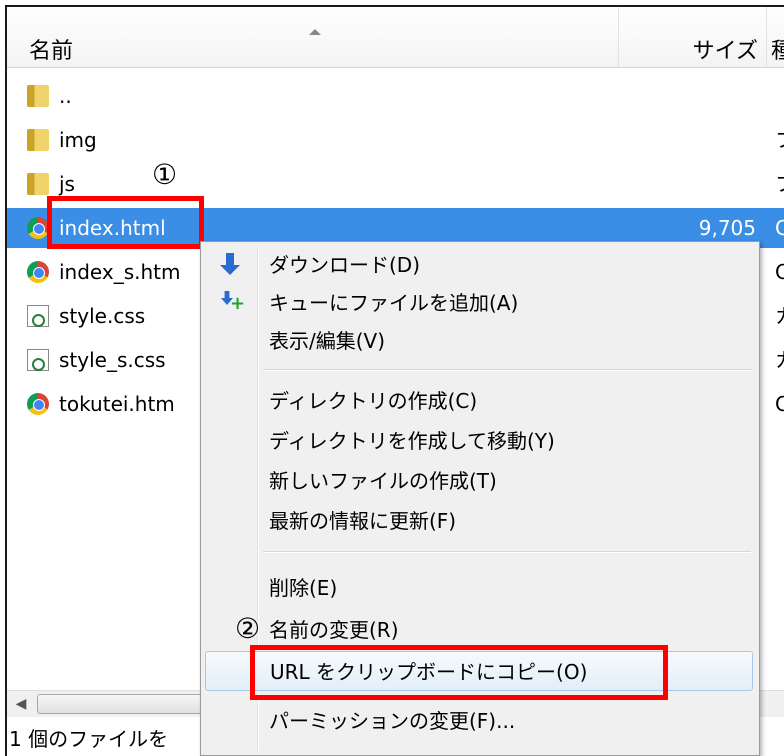 Image resolution: width=784 pixels, height=756 pixels. I want to click on menu-item-create-and-enter-directory: ディレクトリを作成して移動(Y), so click(479, 441).